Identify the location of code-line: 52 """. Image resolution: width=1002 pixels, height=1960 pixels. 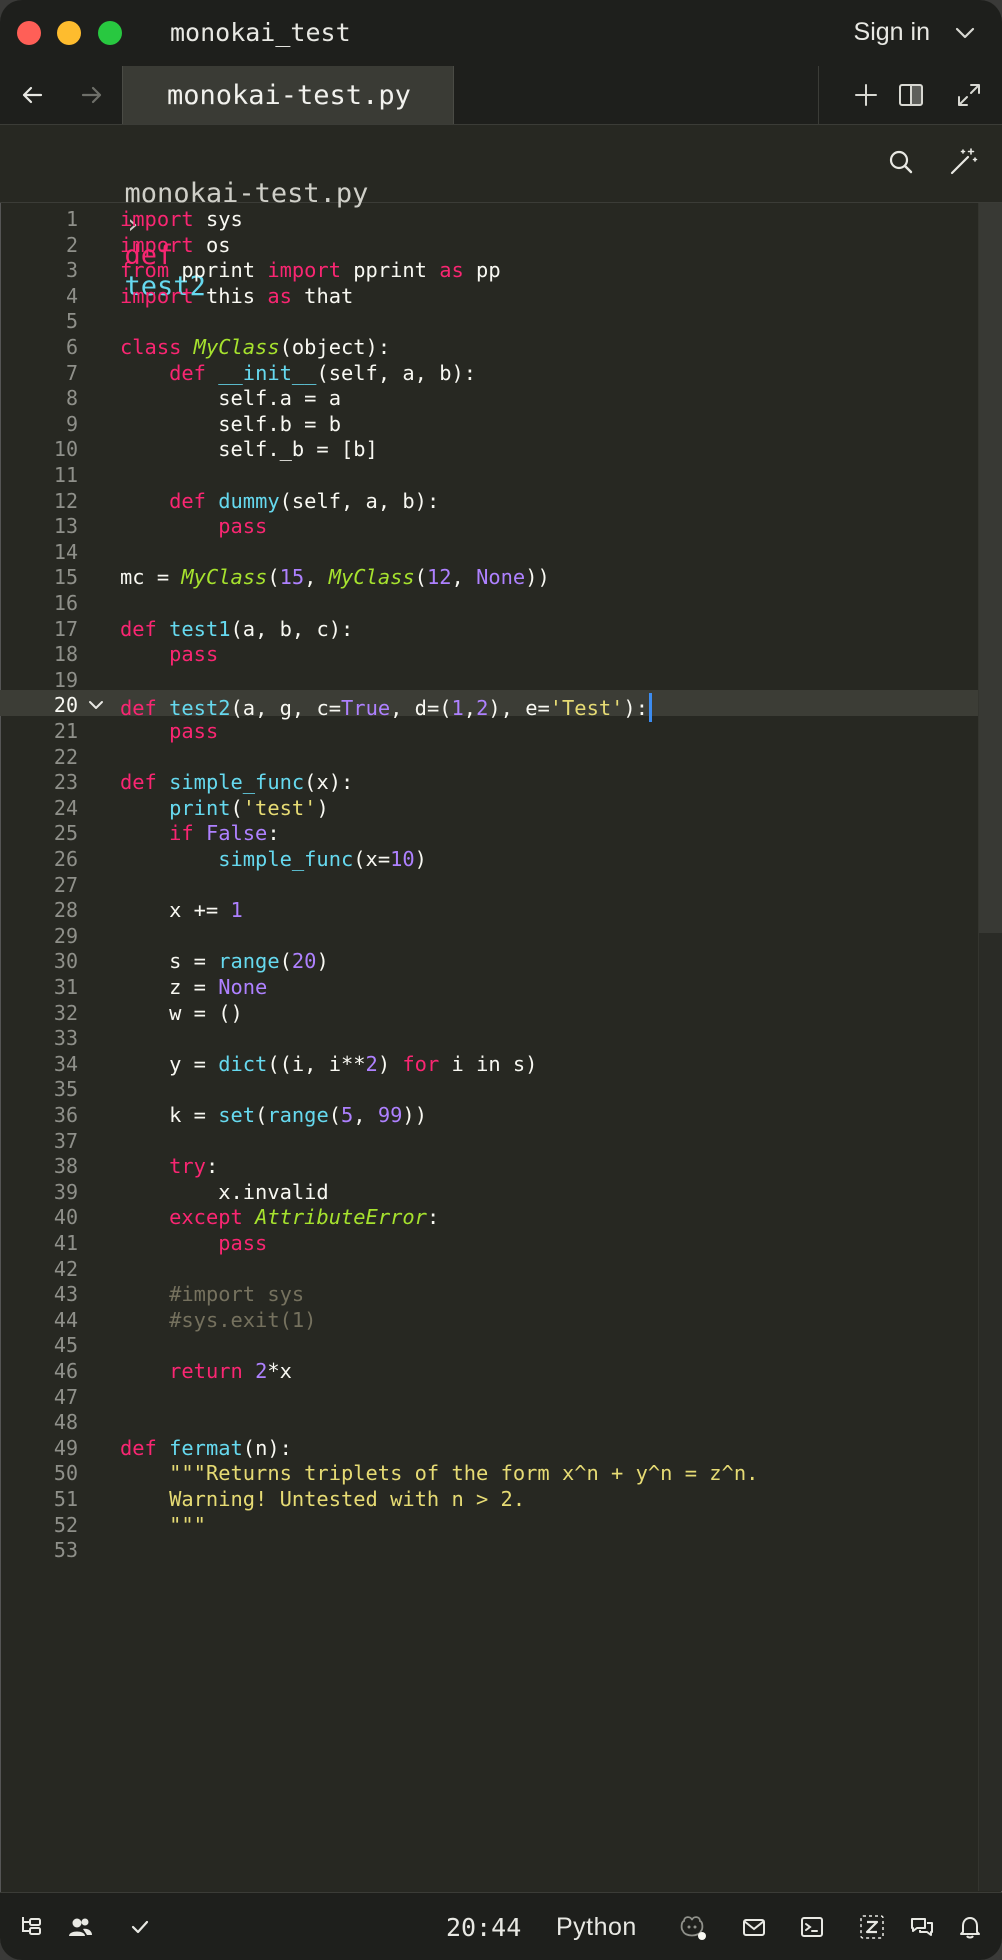
(489, 1523).